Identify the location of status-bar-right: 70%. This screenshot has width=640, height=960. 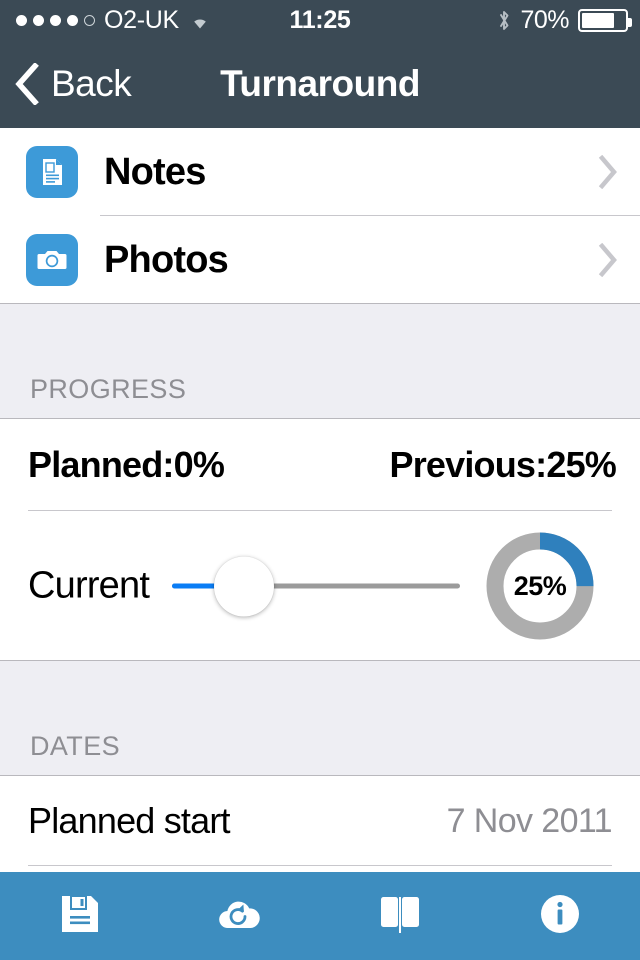
(564, 20).